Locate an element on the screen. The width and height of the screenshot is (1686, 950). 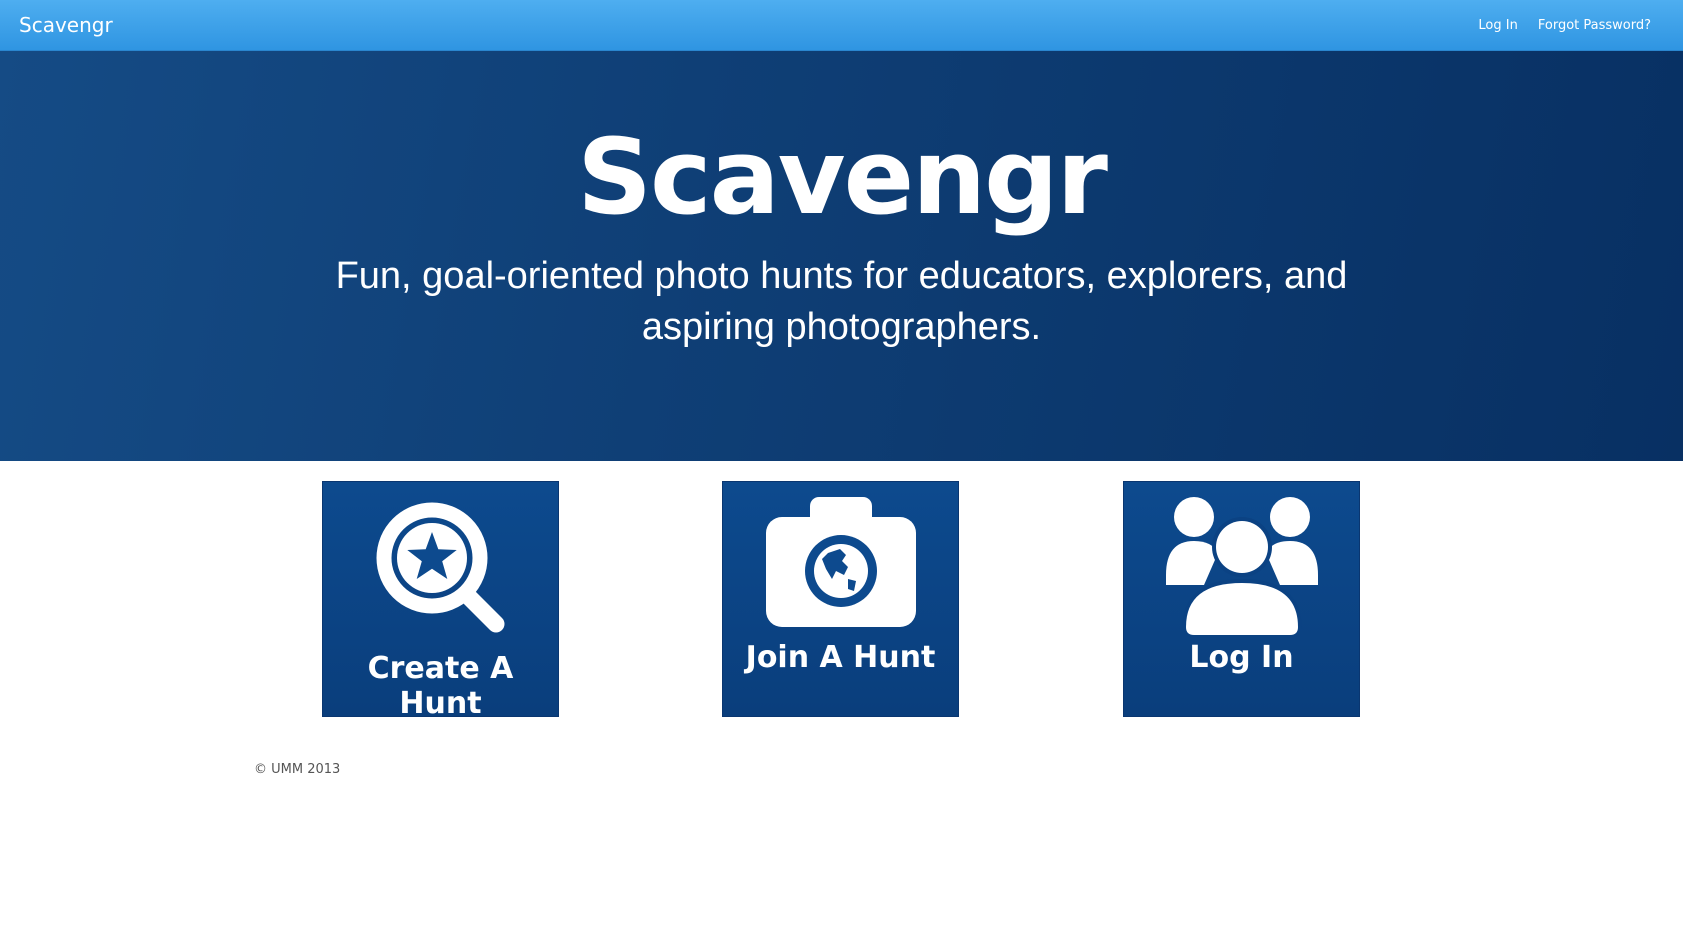
camera-globe-icon is located at coordinates (840, 563).